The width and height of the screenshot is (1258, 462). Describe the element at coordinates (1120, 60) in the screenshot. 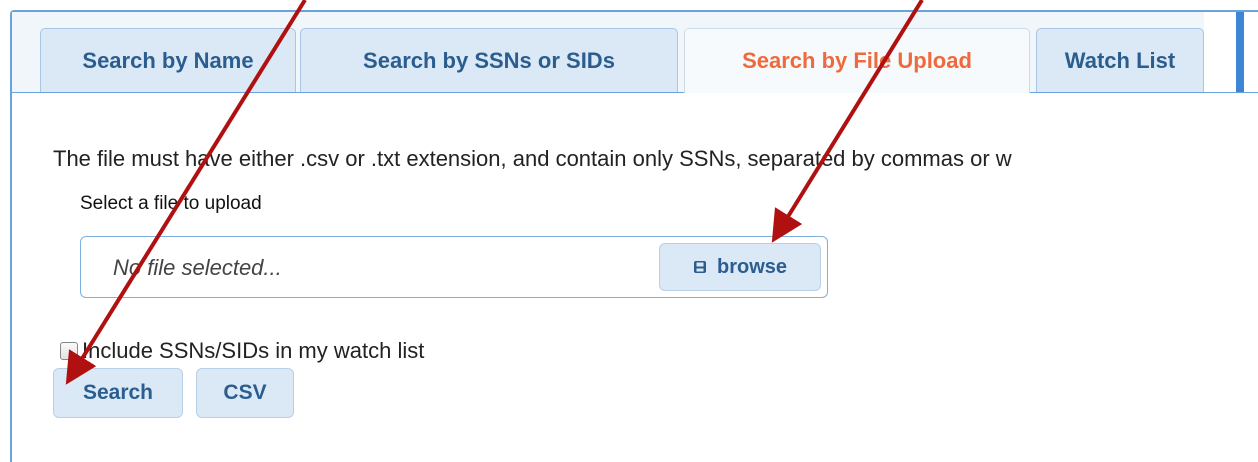

I see `tab-watch-list: Watch List` at that location.